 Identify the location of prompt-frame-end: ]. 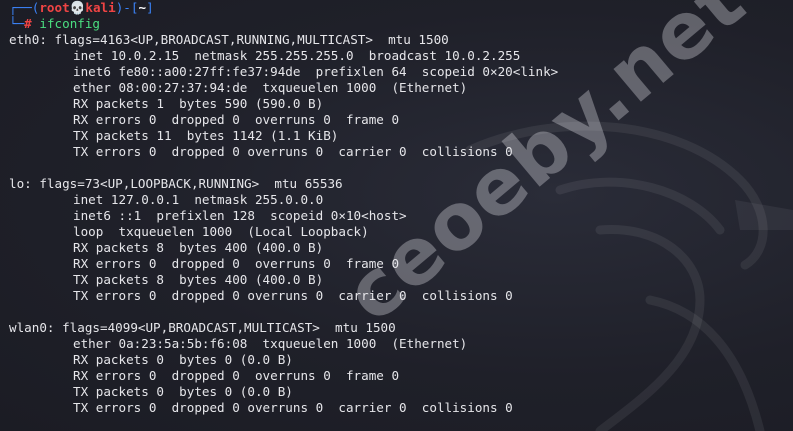
(150, 7).